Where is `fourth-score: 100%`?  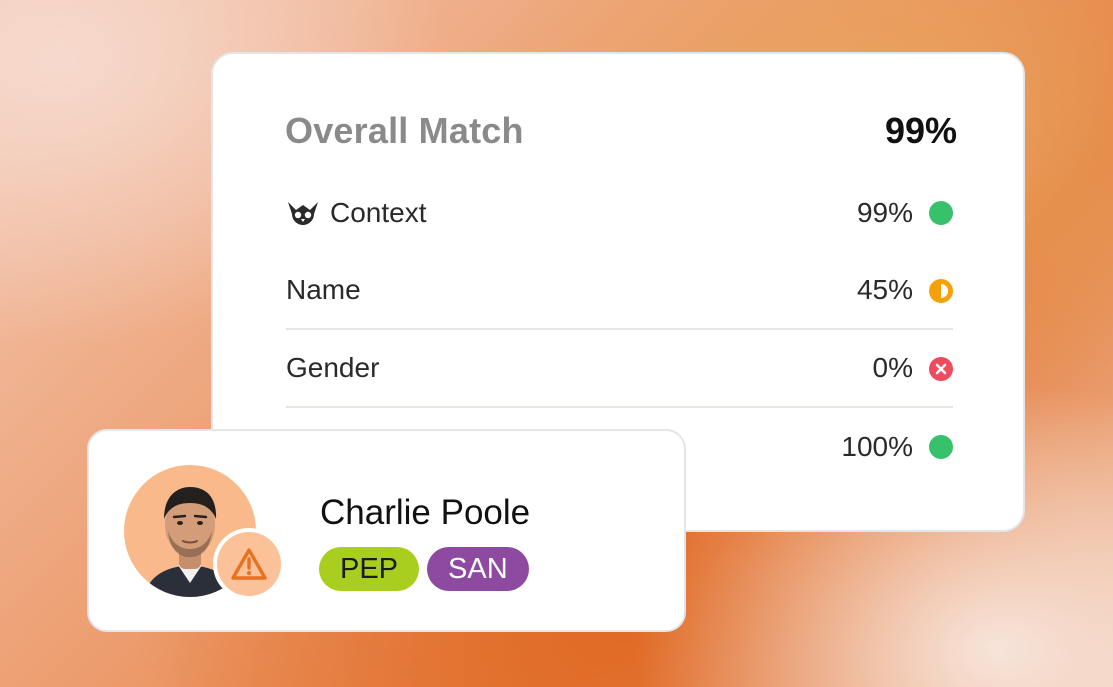
fourth-score: 100% is located at coordinates (877, 446).